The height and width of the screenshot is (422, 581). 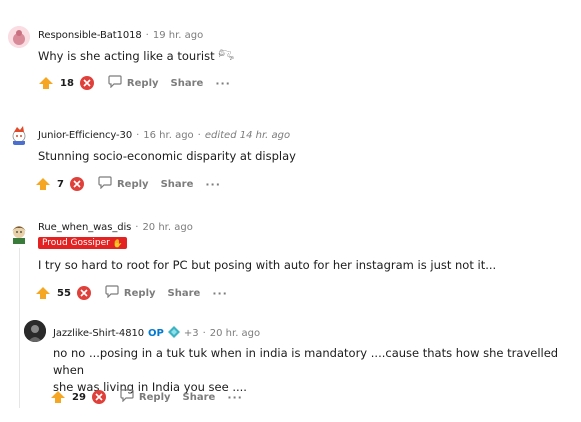 What do you see at coordinates (60, 184) in the screenshot?
I see `vote-count: 7` at bounding box center [60, 184].